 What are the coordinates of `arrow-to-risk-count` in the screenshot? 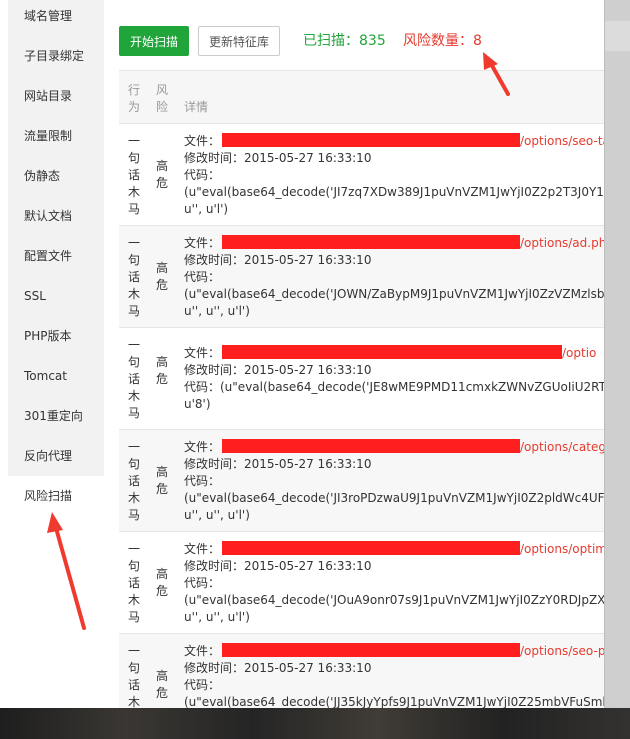 It's located at (496, 74).